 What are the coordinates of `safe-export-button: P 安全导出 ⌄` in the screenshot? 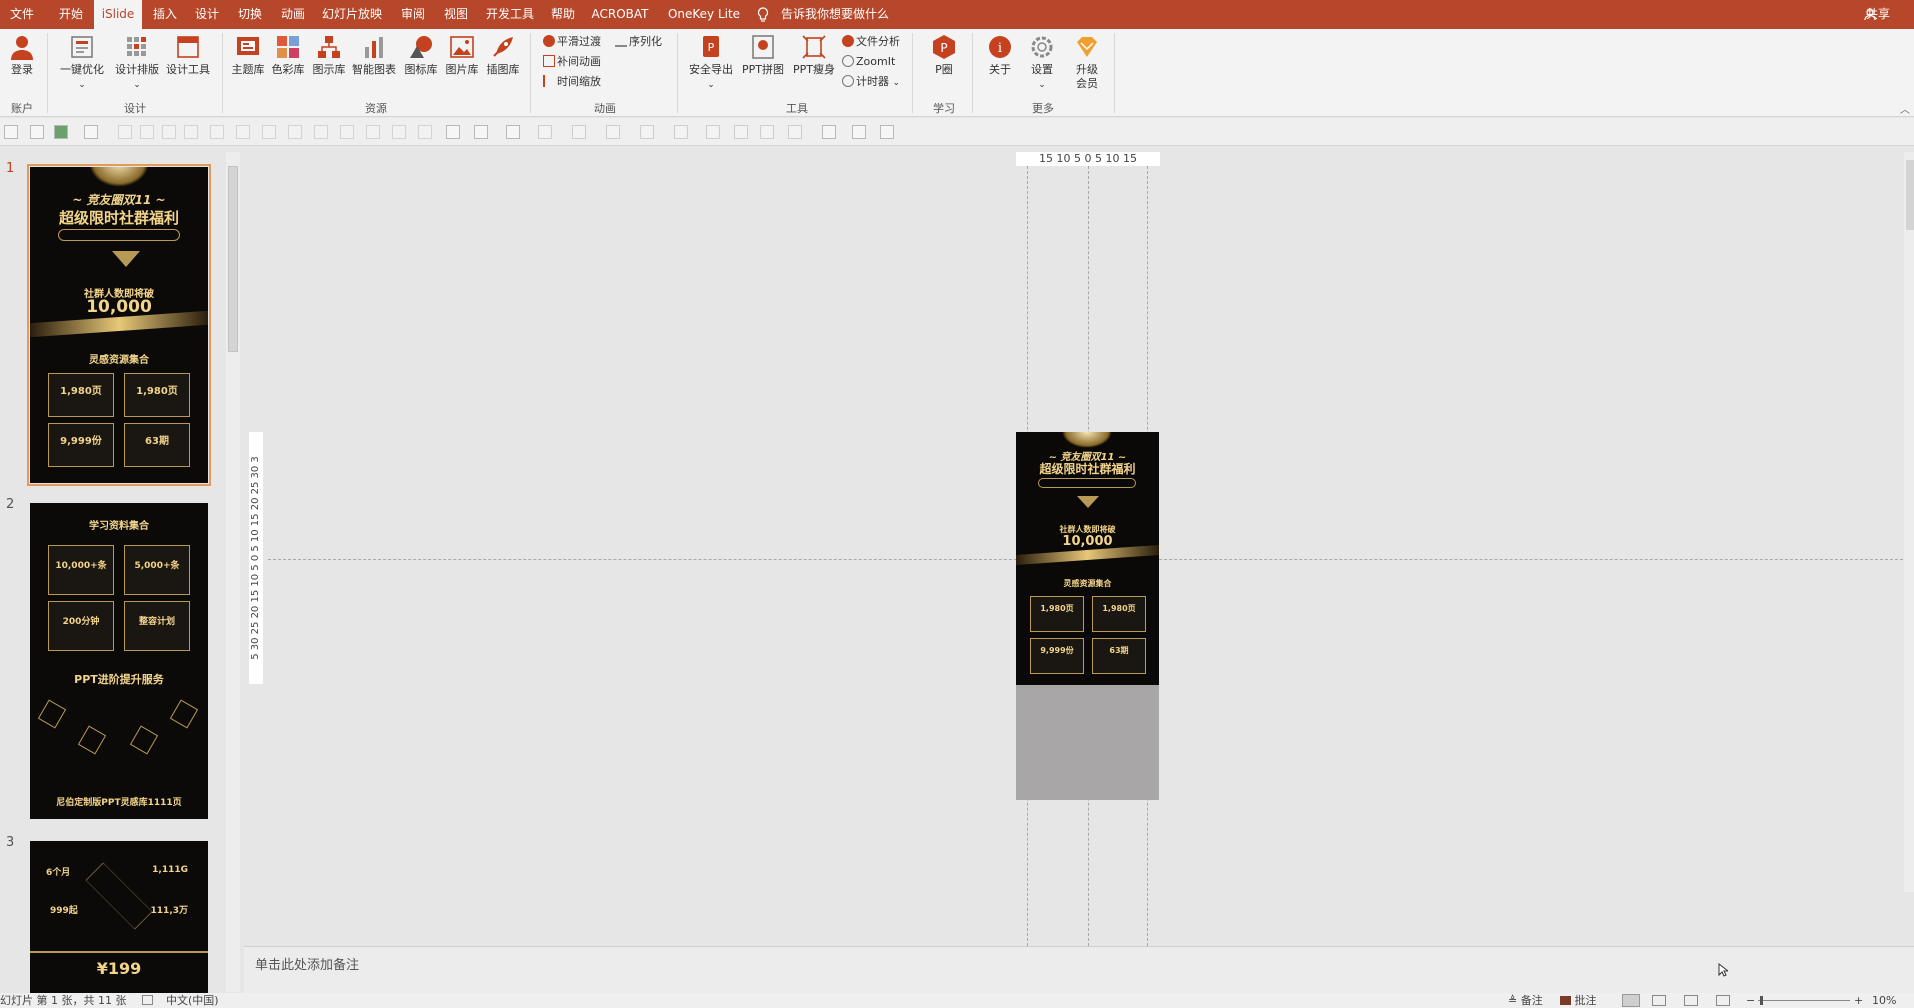 It's located at (711, 62).